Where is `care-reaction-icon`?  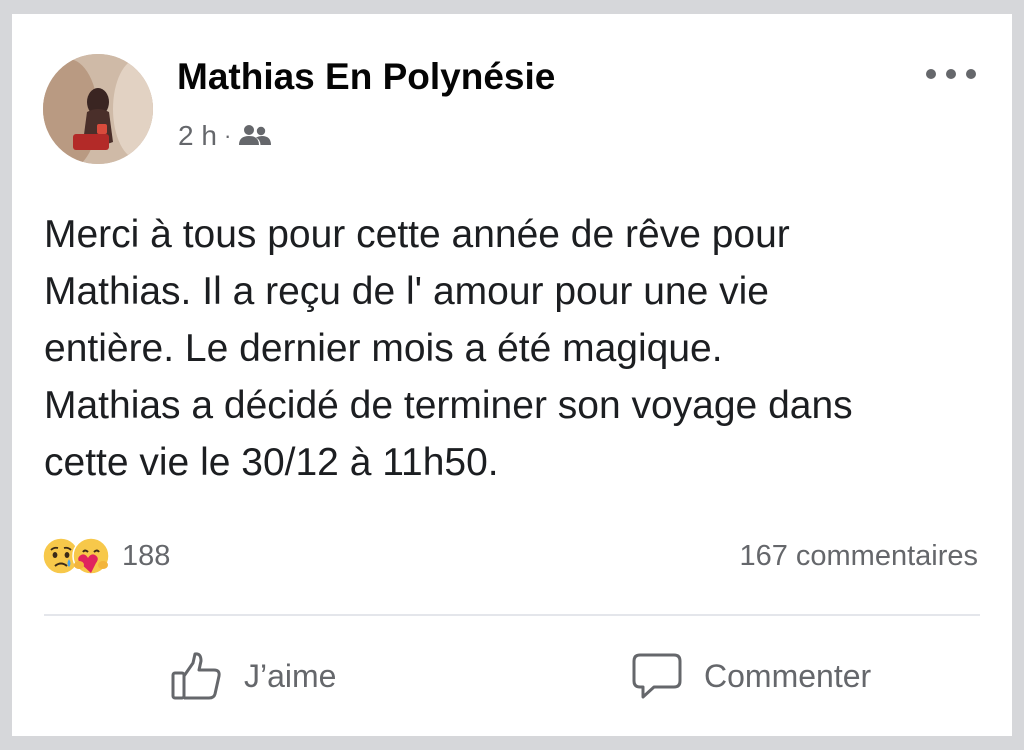
care-reaction-icon is located at coordinates (91, 556).